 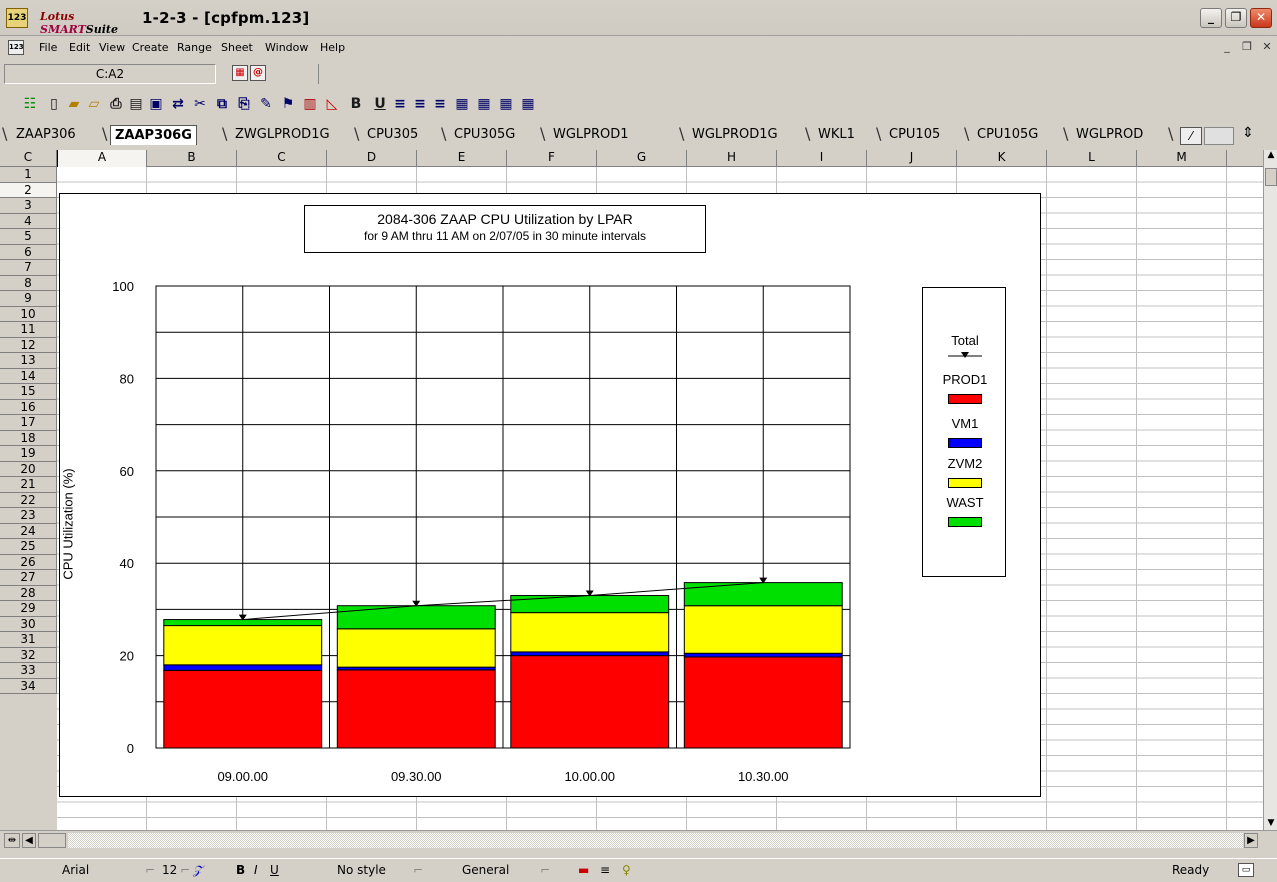 What do you see at coordinates (28, 655) in the screenshot?
I see `row-header-32: 32` at bounding box center [28, 655].